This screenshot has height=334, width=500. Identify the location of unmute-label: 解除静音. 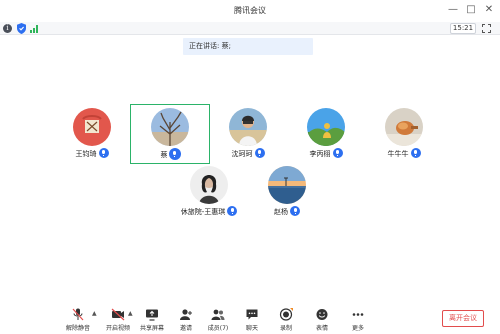
(77, 328).